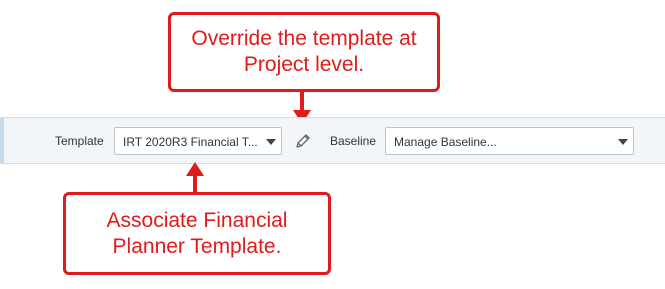 The width and height of the screenshot is (665, 289). Describe the element at coordinates (2, 140) in the screenshot. I see `toolbar-accent` at that location.